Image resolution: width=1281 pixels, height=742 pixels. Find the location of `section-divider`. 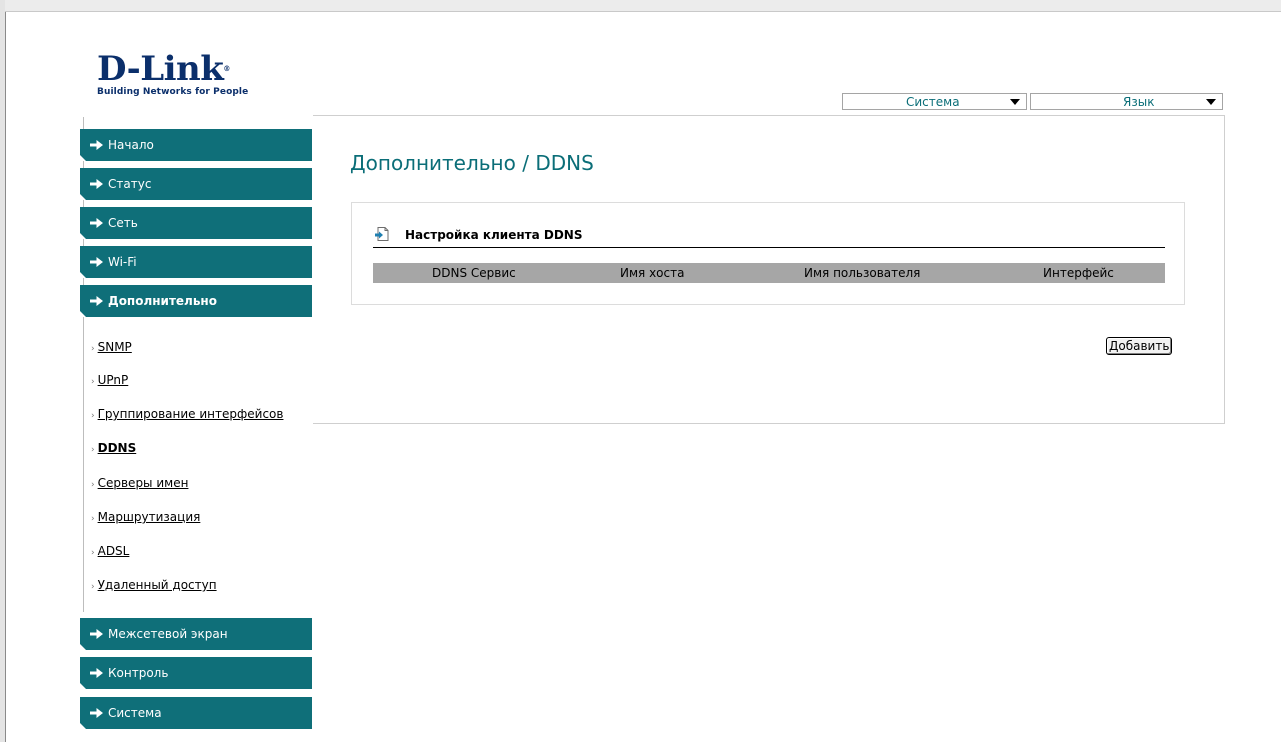

section-divider is located at coordinates (769, 247).